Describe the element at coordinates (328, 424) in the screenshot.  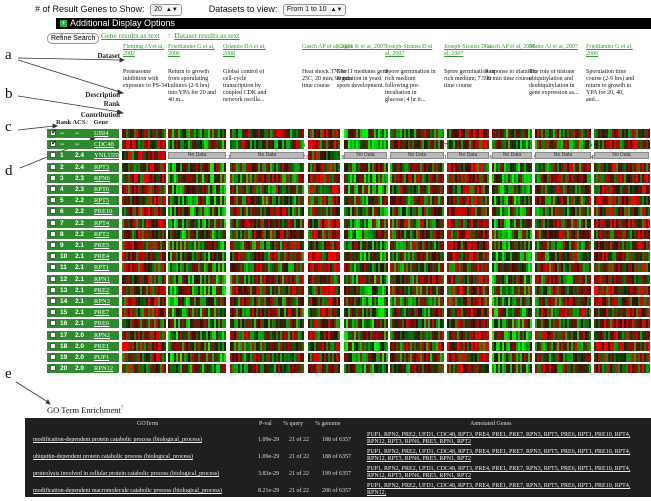
I see `go-header-genome: % genome` at that location.